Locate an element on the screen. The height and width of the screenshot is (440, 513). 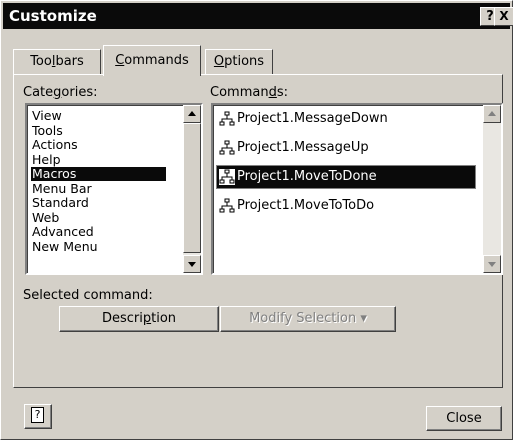
categories-scrollbar is located at coordinates (192, 189).